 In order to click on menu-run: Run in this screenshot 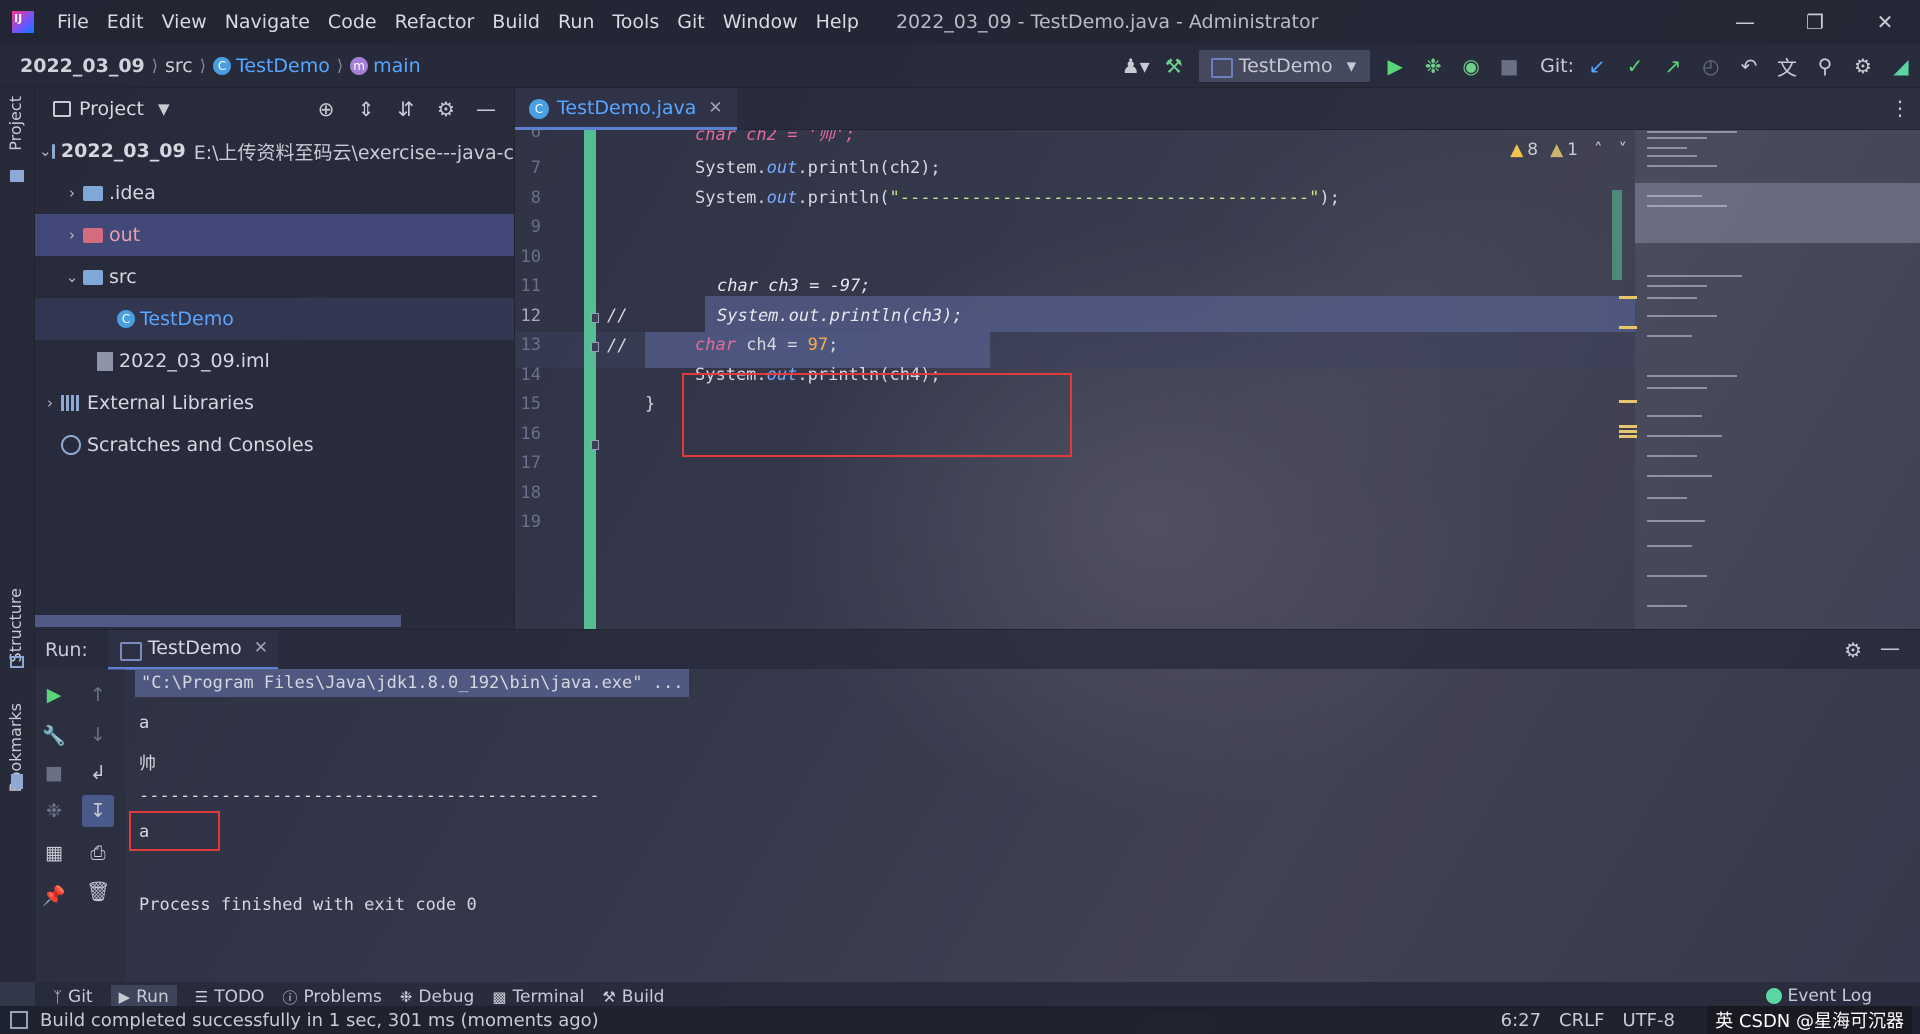, I will do `click(576, 22)`.